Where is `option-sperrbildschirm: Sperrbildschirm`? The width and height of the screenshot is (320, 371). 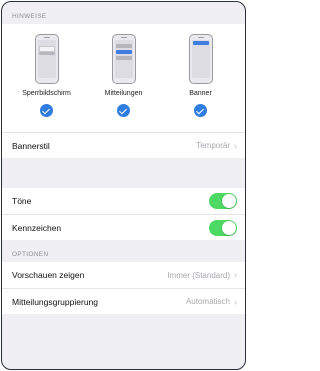 option-sperrbildschirm: Sperrbildschirm is located at coordinates (47, 77).